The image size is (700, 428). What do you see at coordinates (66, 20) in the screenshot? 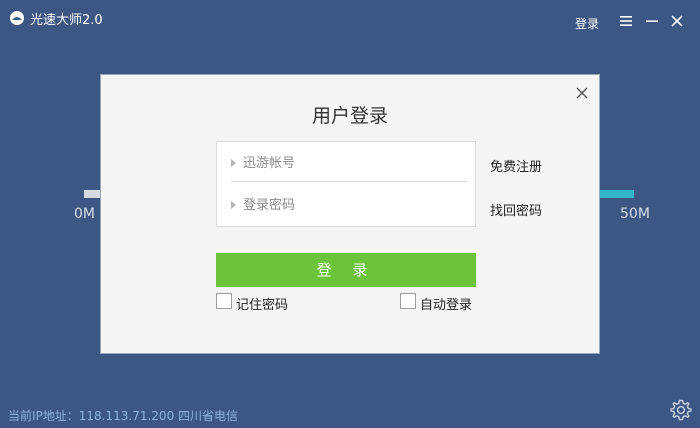
I see `app-title: 光速大师2.0` at bounding box center [66, 20].